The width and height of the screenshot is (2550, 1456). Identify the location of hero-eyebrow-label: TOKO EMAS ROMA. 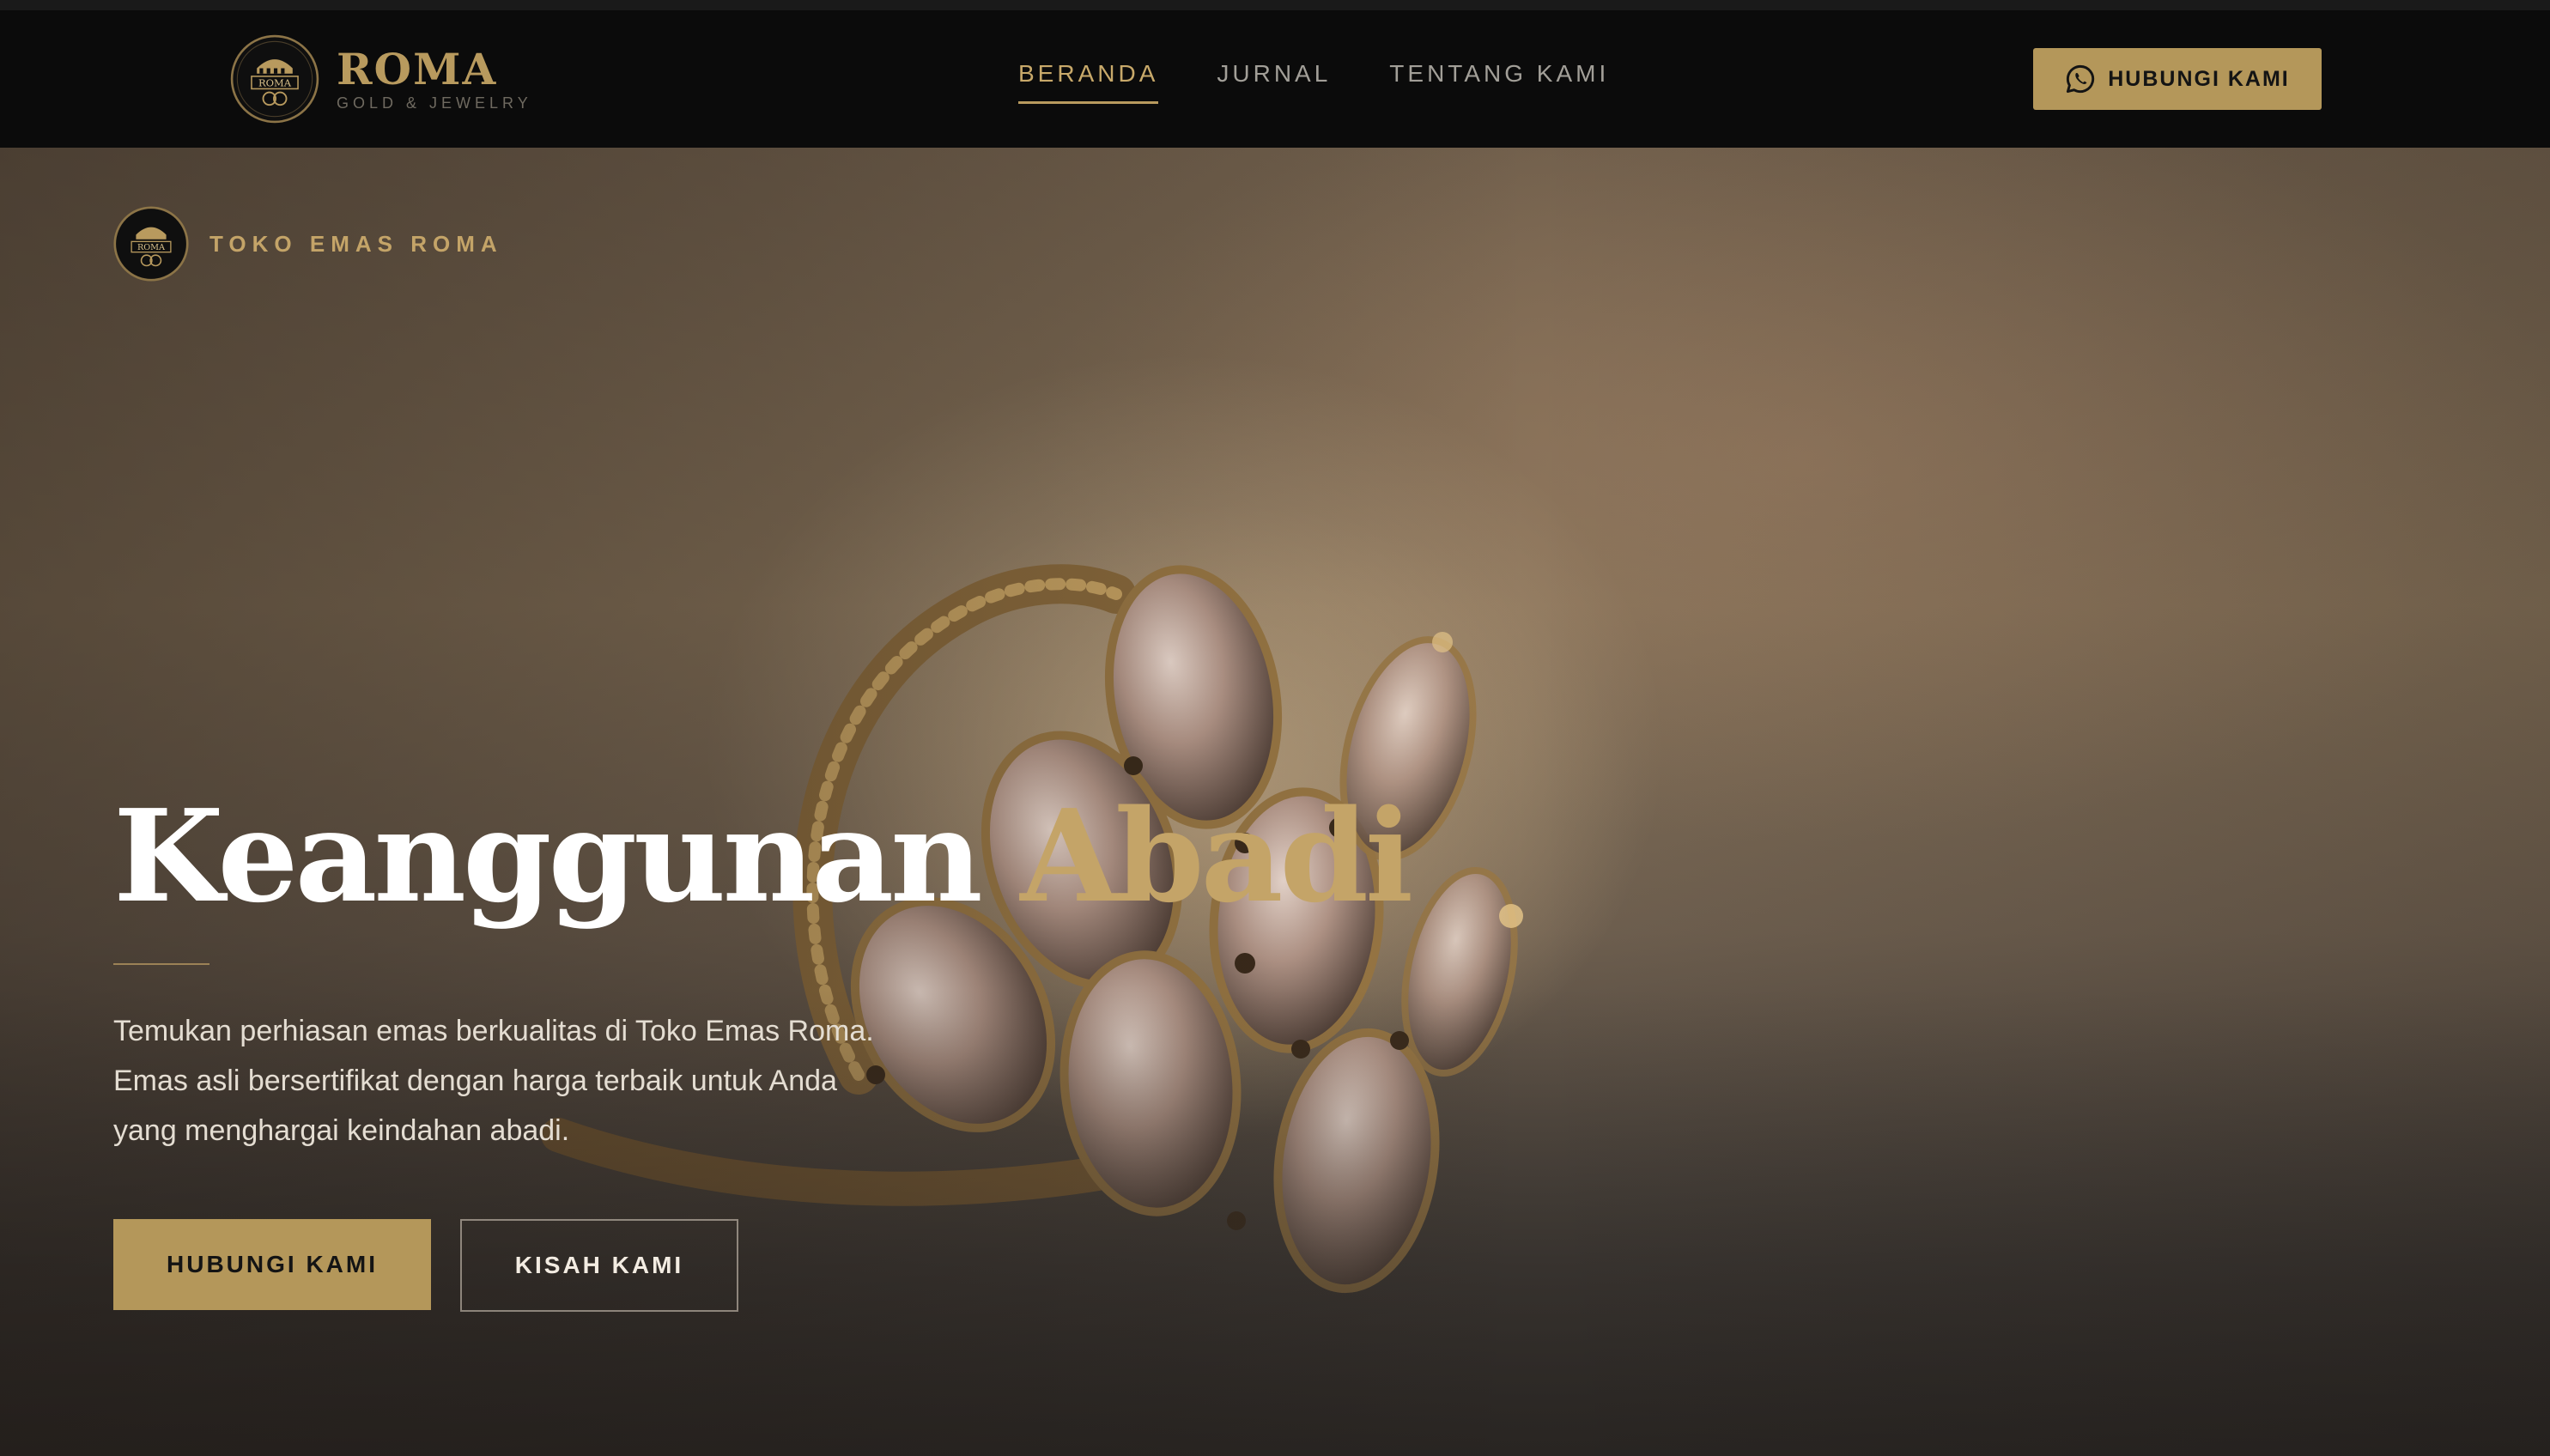
(356, 244).